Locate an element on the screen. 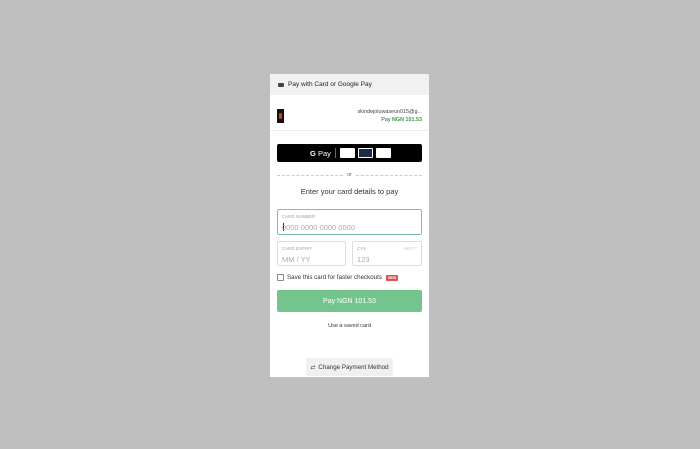 The width and height of the screenshot is (700, 449). pay-button: Pay NGN 101.53 is located at coordinates (349, 301).